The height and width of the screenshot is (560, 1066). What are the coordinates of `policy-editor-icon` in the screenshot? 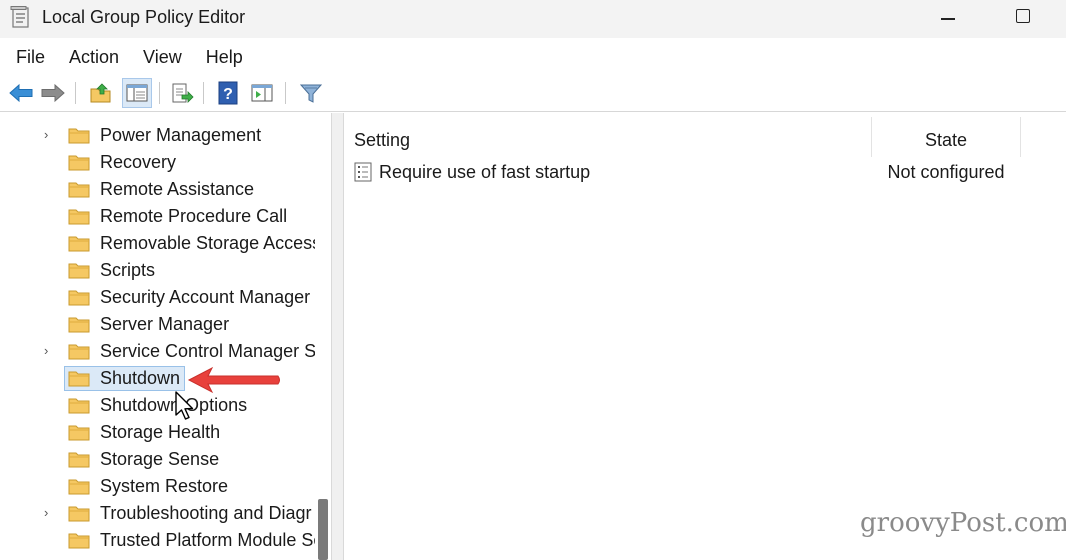 It's located at (19, 17).